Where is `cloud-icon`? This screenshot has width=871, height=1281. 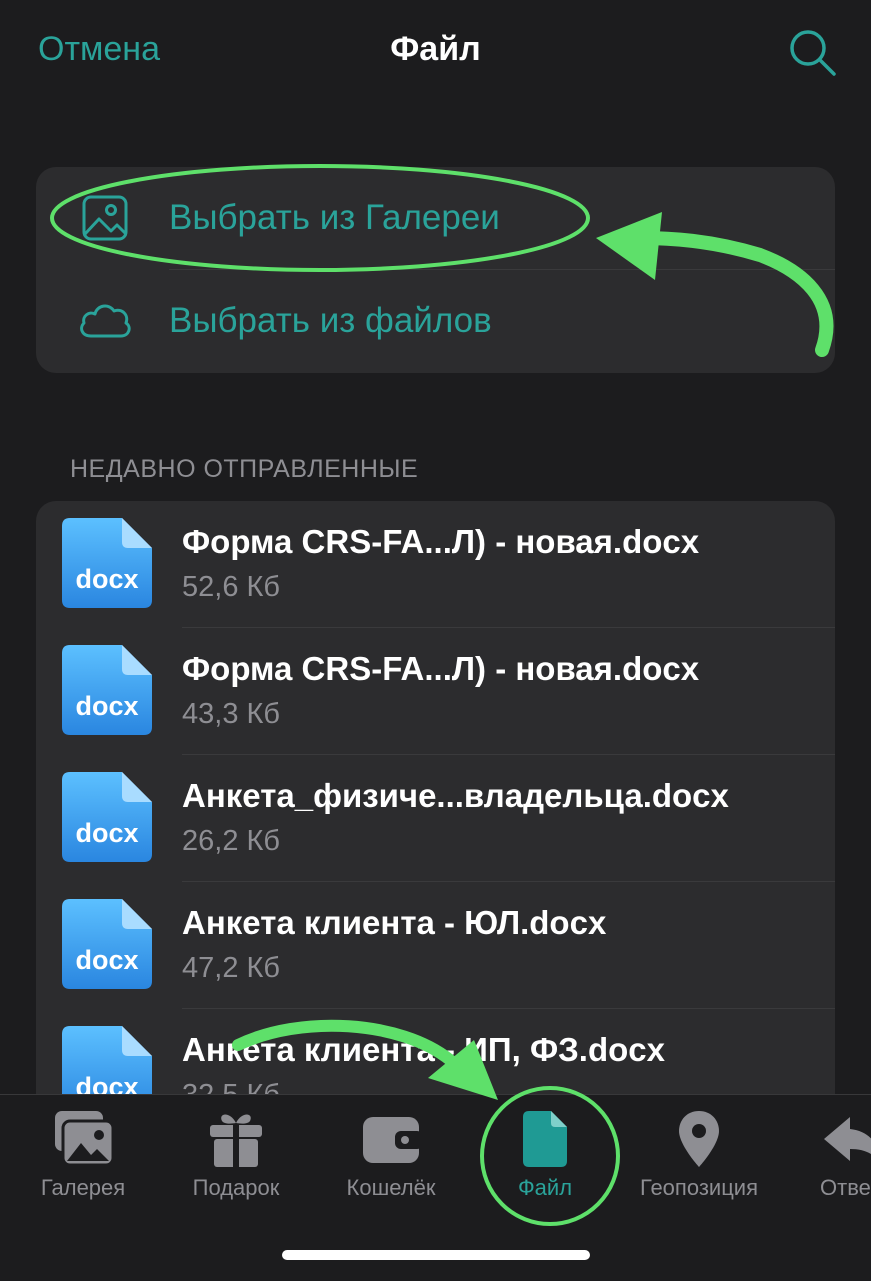
cloud-icon is located at coordinates (105, 321).